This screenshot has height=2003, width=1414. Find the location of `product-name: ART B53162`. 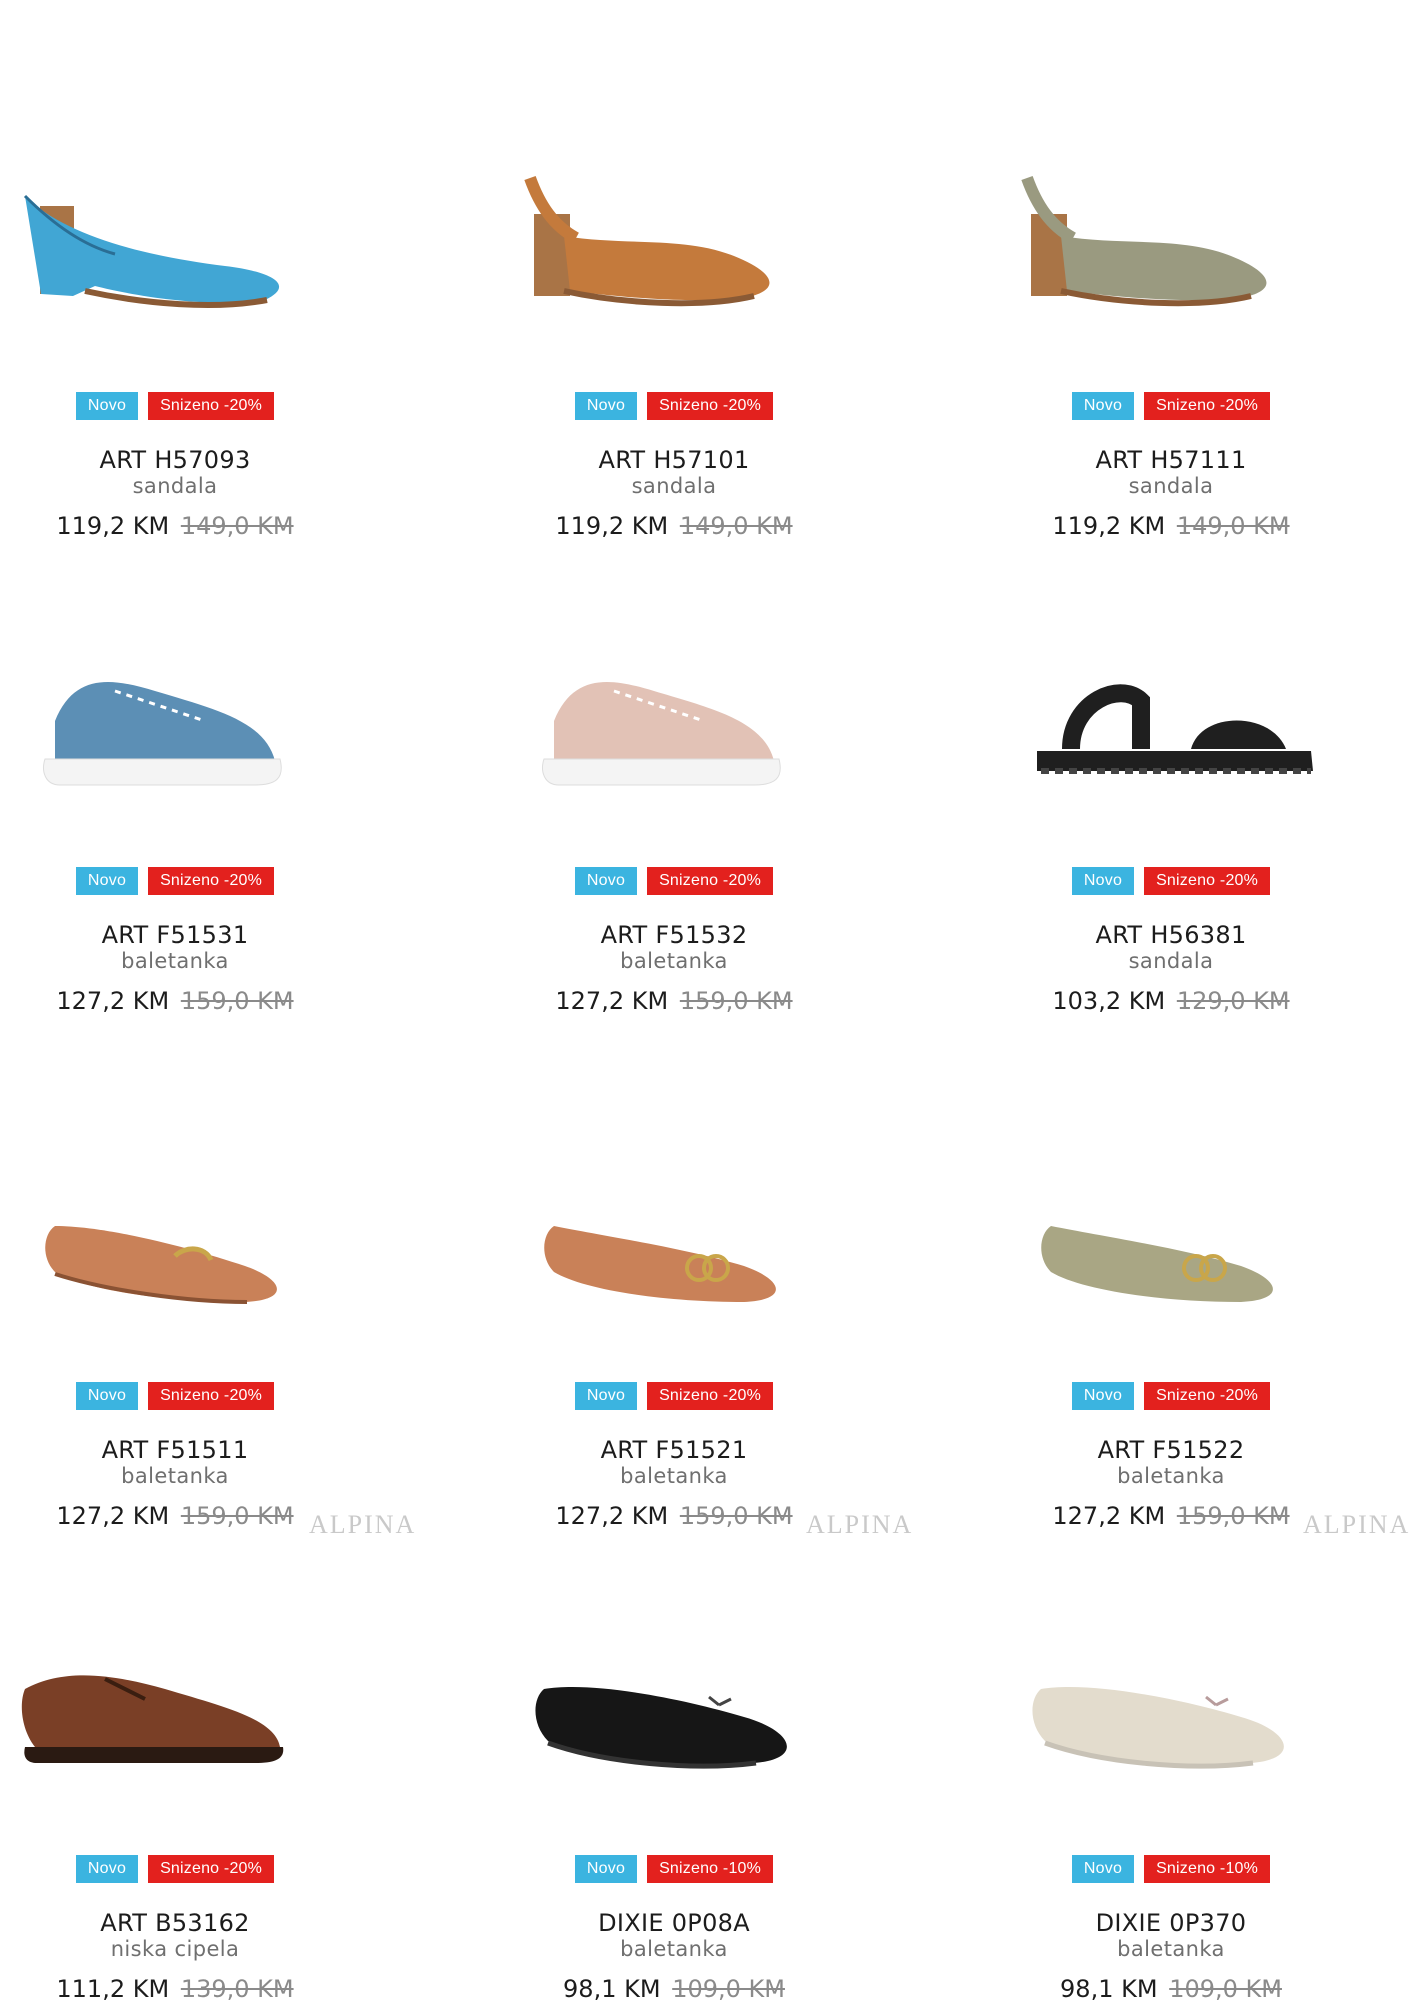

product-name: ART B53162 is located at coordinates (202, 1923).